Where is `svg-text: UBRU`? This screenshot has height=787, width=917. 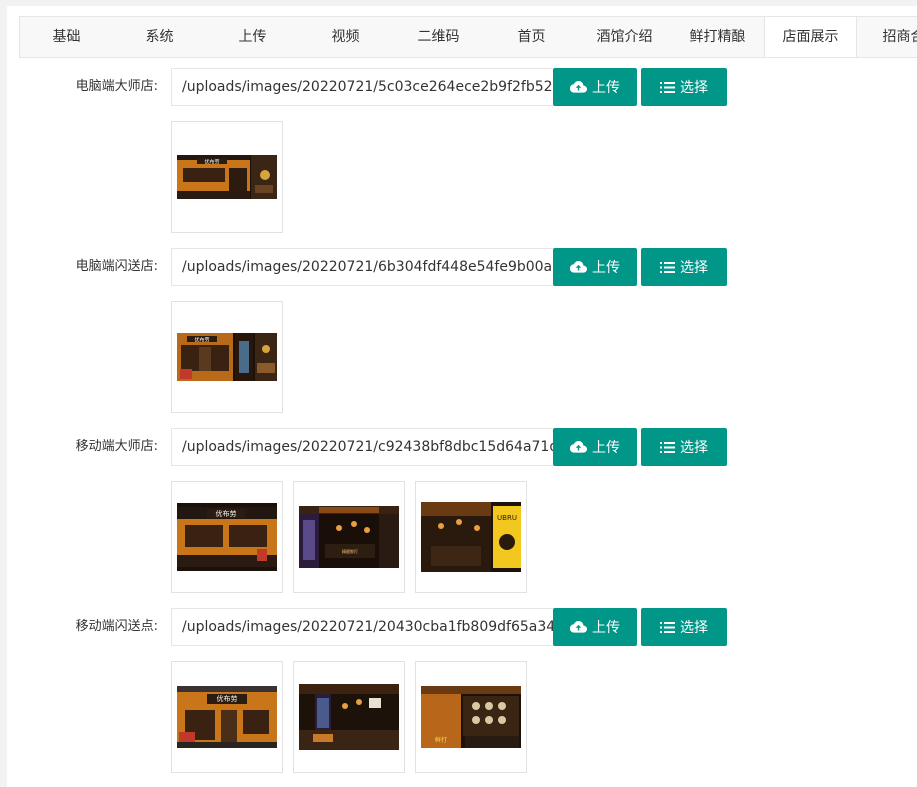 svg-text: UBRU is located at coordinates (507, 518).